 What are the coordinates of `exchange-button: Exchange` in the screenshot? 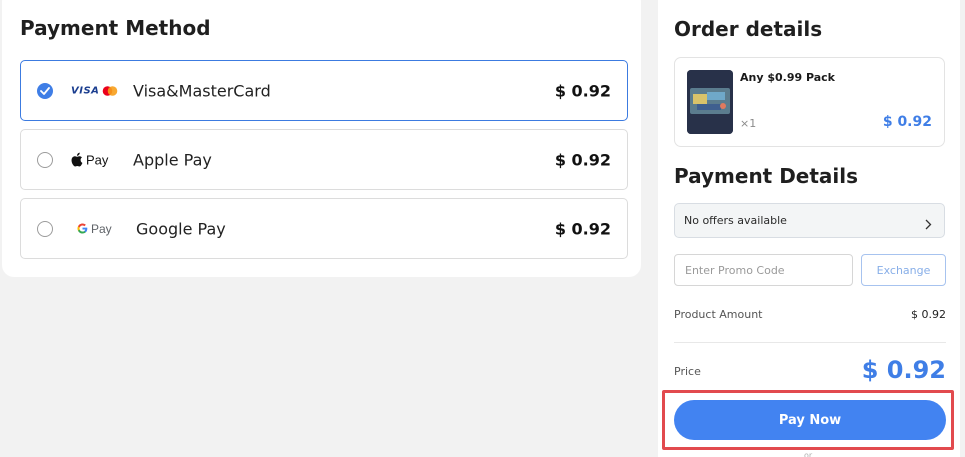 It's located at (903, 270).